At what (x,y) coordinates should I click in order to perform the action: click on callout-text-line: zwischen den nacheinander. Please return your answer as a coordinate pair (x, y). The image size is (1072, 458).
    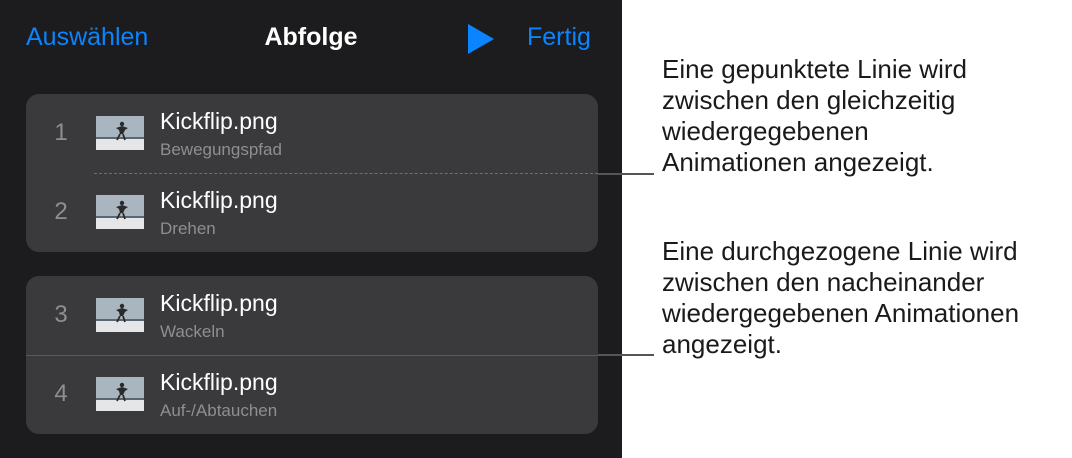
    Looking at the image, I should click on (823, 282).